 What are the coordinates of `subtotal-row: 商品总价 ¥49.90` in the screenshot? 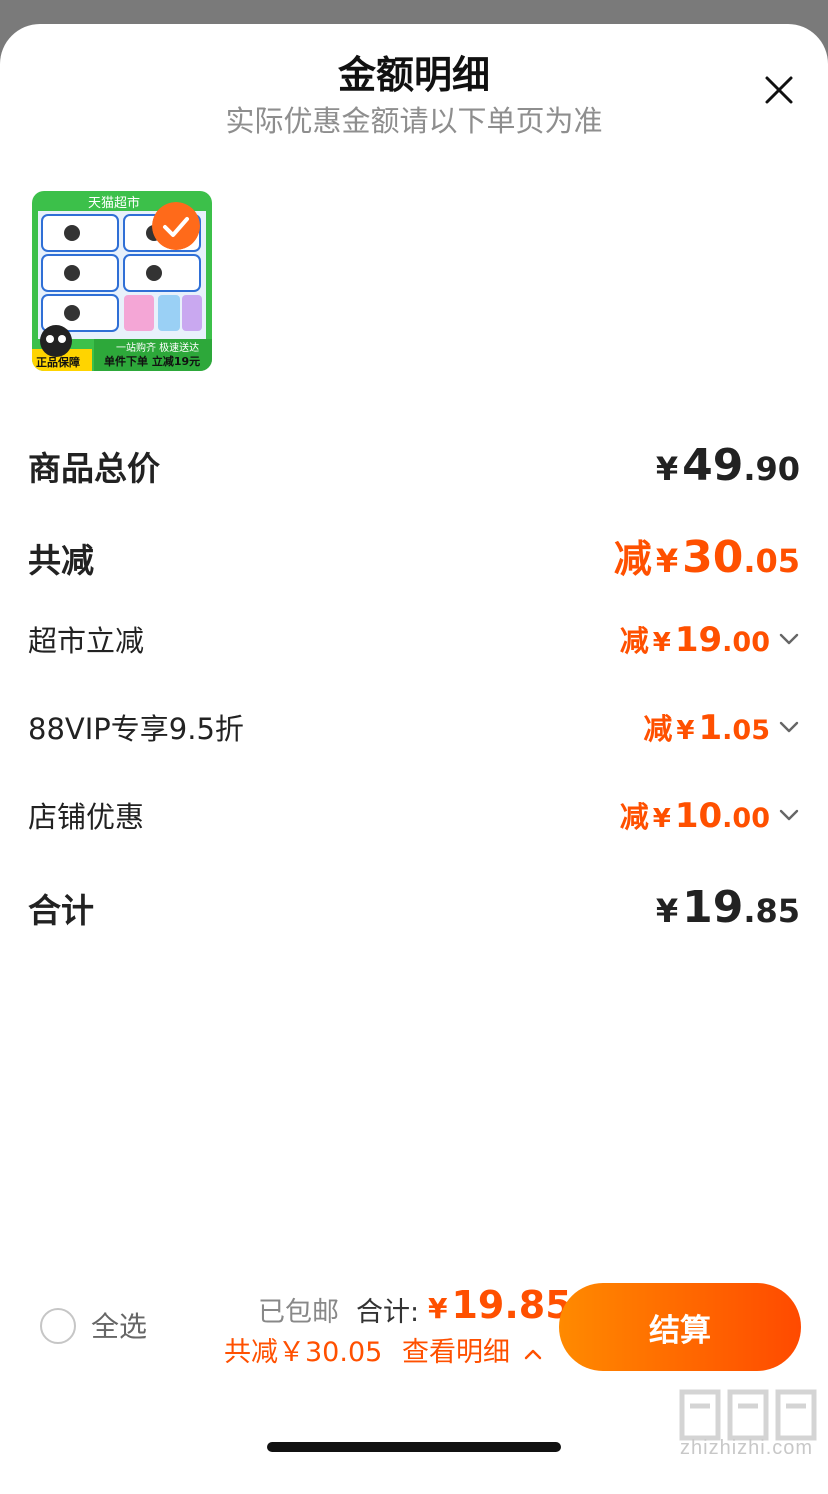 It's located at (414, 465).